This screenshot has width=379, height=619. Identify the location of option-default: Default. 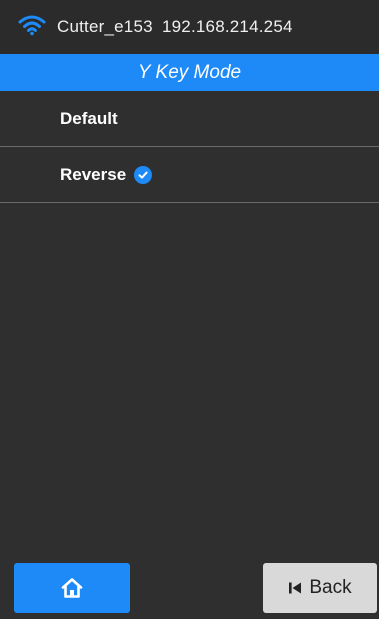
(189, 119).